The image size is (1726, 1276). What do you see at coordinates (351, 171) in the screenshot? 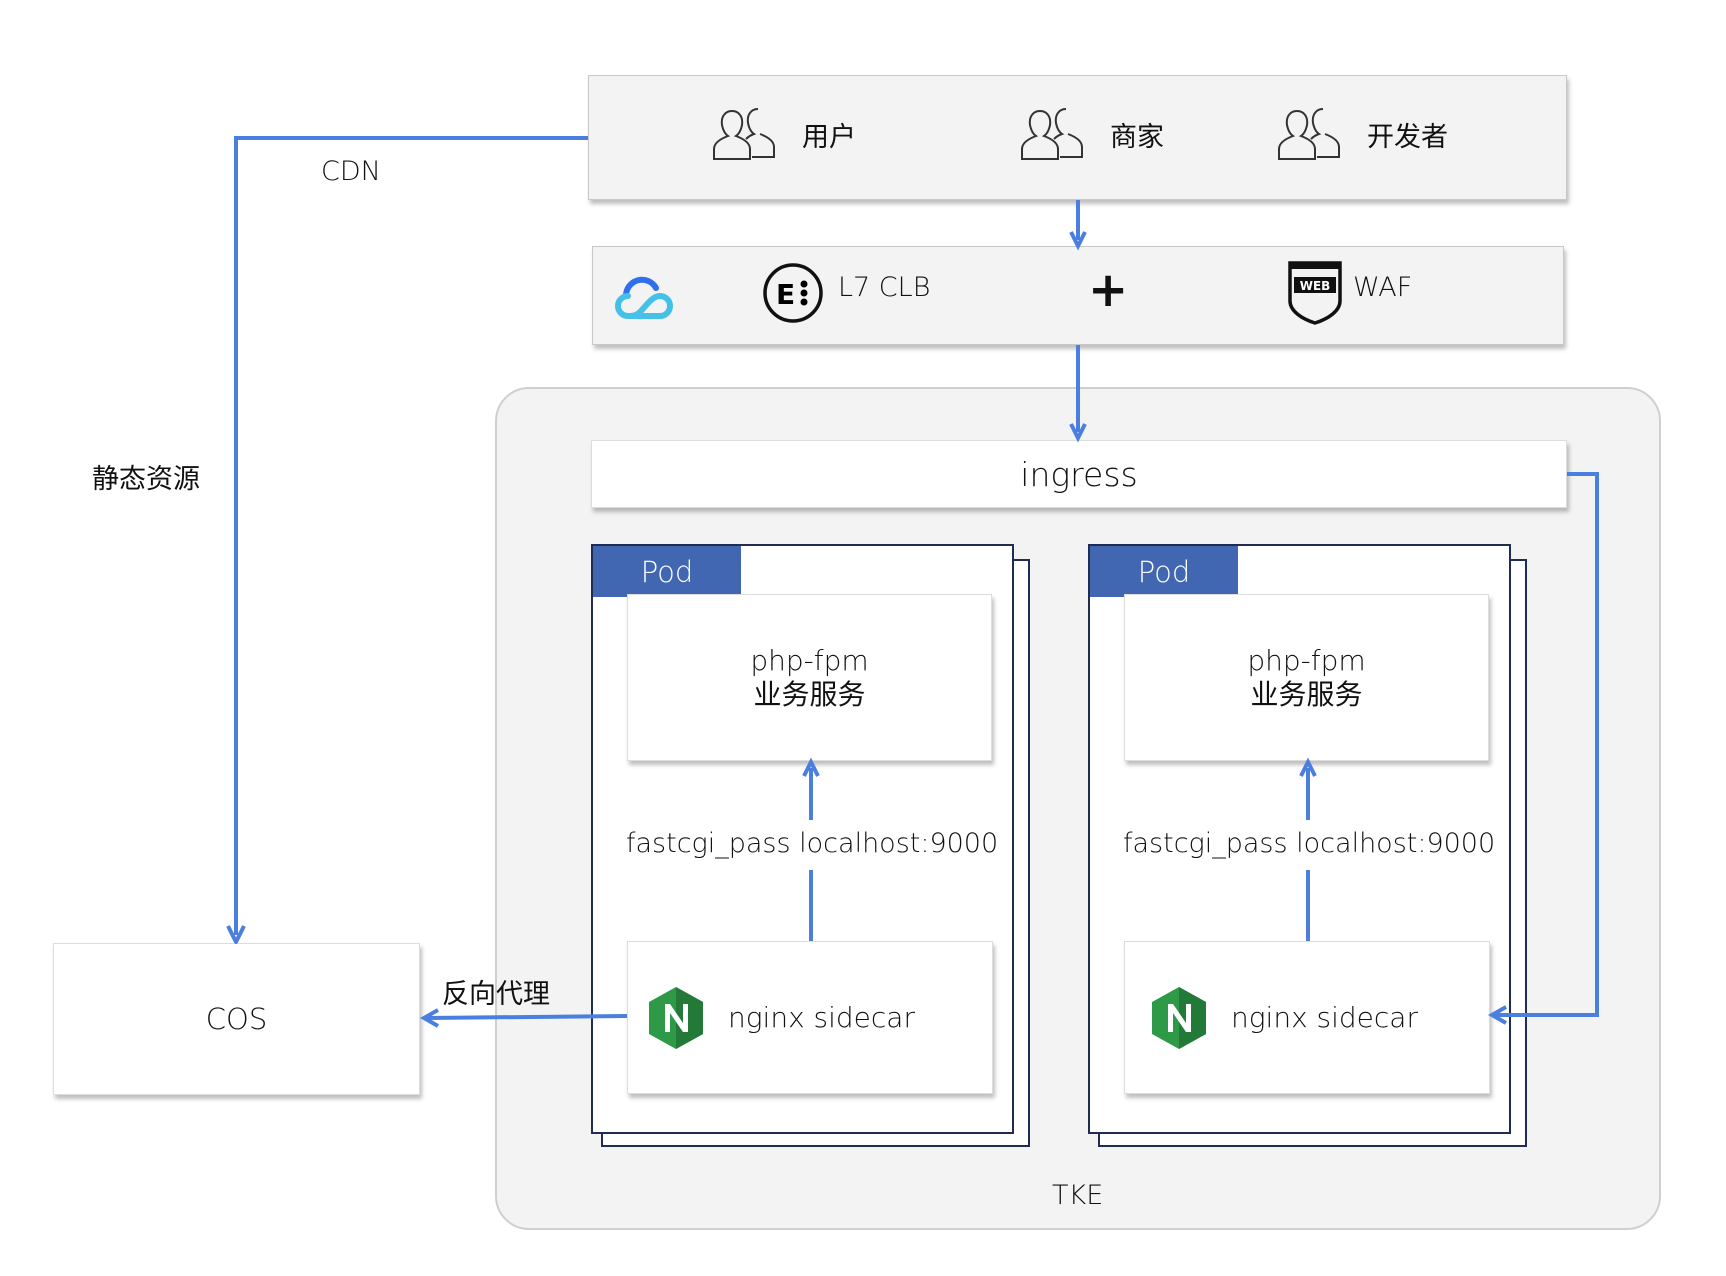
I see `cdn-label: CDN` at bounding box center [351, 171].